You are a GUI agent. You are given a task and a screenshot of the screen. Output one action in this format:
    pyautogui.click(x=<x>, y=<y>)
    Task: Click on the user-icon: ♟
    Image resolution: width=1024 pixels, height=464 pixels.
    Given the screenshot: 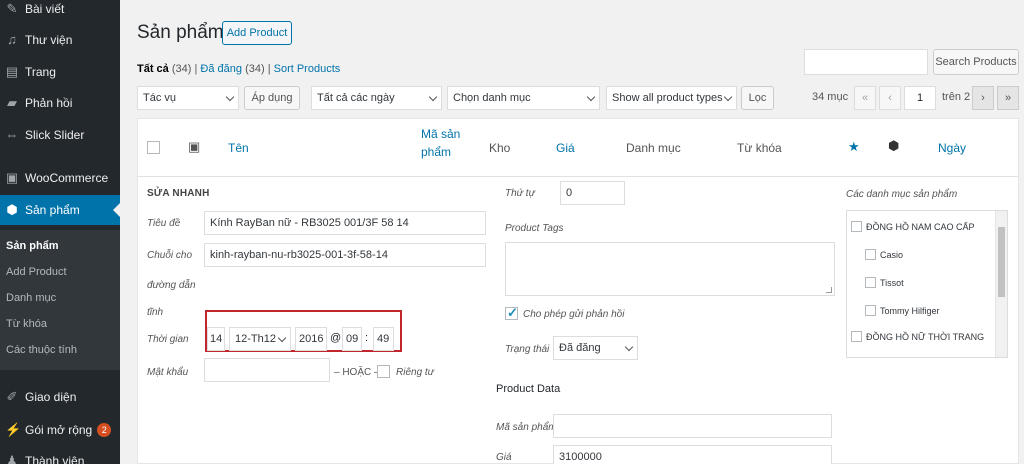 What is the action you would take?
    pyautogui.click(x=12, y=458)
    